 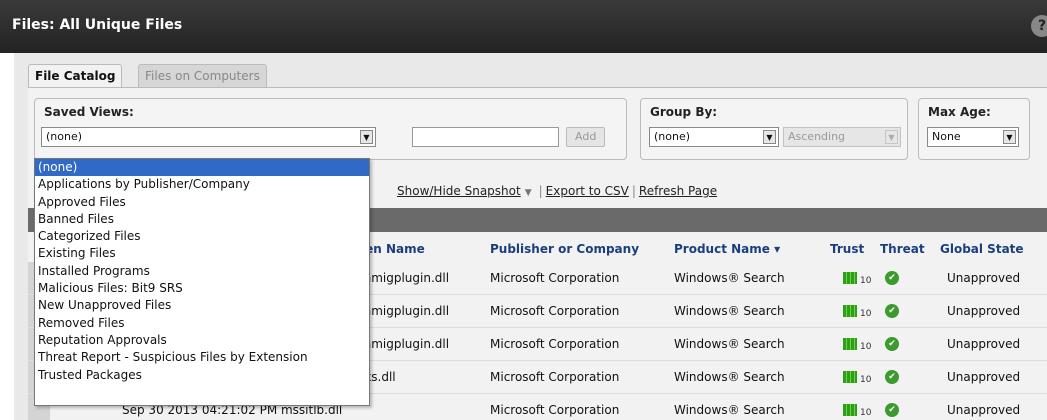 I want to click on sort-order-select: Ascending ▼, so click(x=842, y=137).